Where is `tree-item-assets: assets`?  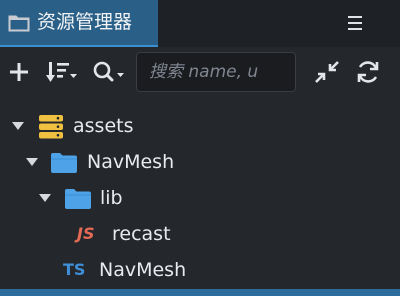 tree-item-assets: assets is located at coordinates (200, 126).